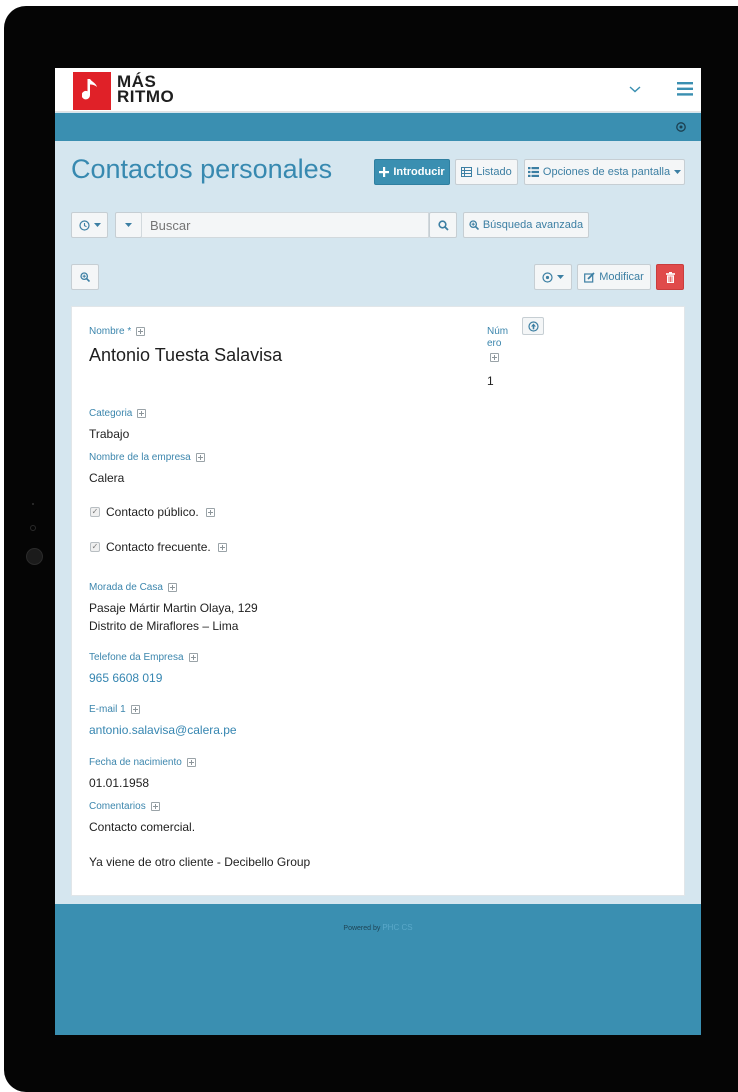 Image resolution: width=738 pixels, height=1092 pixels. Describe the element at coordinates (494, 172) in the screenshot. I see `list-button-label: Listado` at that location.